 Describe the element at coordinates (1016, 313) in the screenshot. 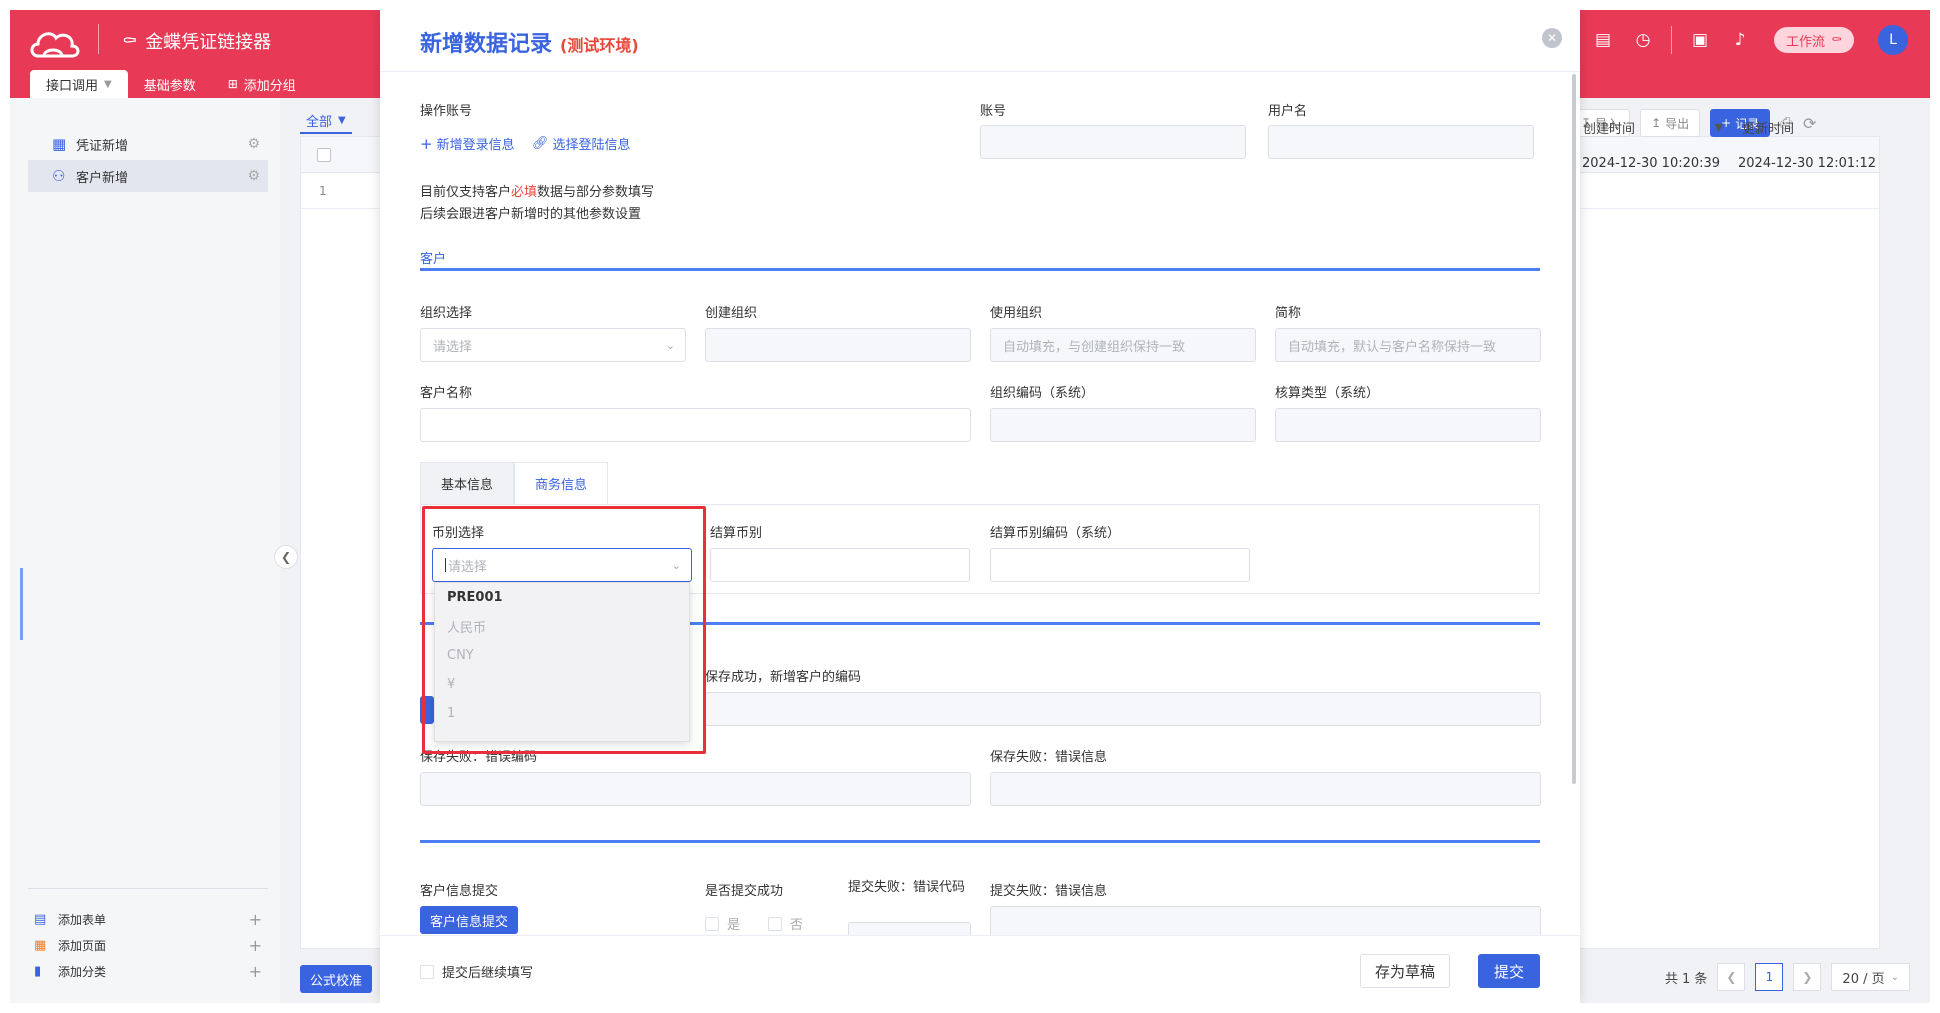

I see `use-org-label: 使用组织` at that location.